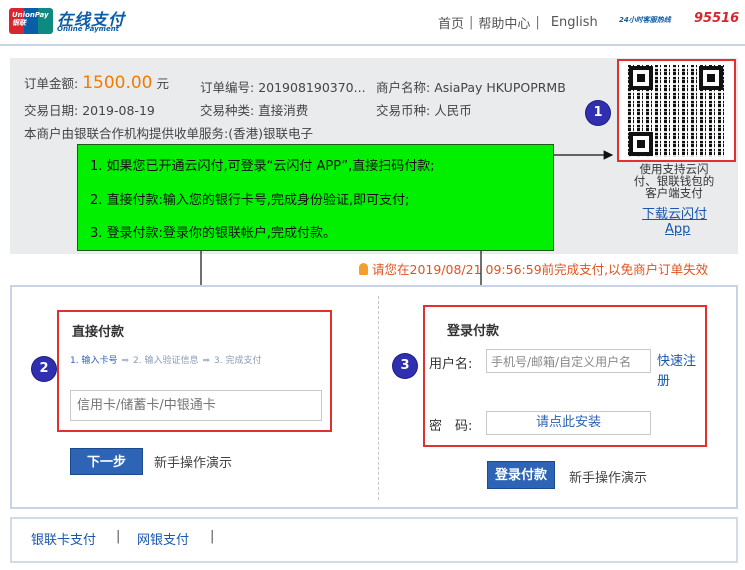 The height and width of the screenshot is (570, 745). I want to click on badge-1: 1, so click(598, 113).